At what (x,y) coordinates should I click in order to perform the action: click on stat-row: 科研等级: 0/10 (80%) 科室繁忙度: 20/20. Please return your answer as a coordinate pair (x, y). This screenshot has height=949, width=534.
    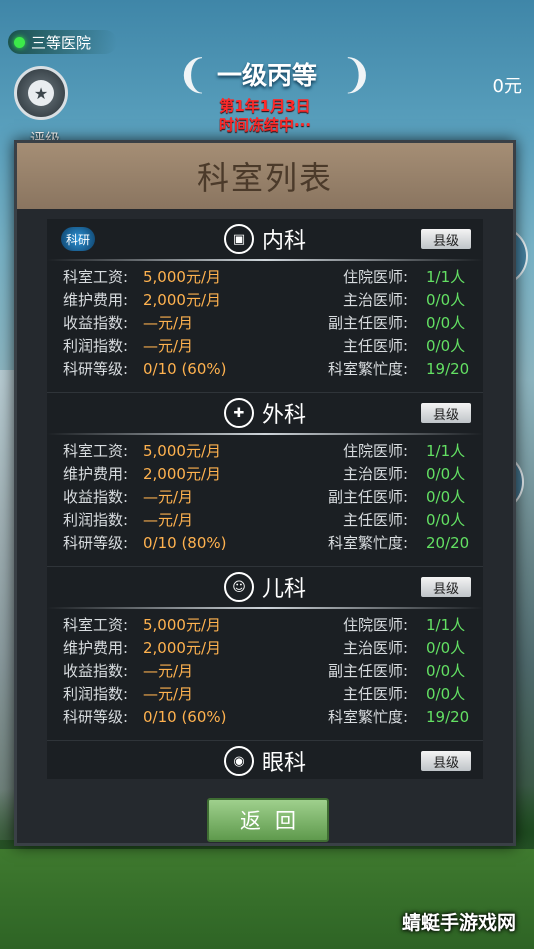
    Looking at the image, I should click on (265, 542).